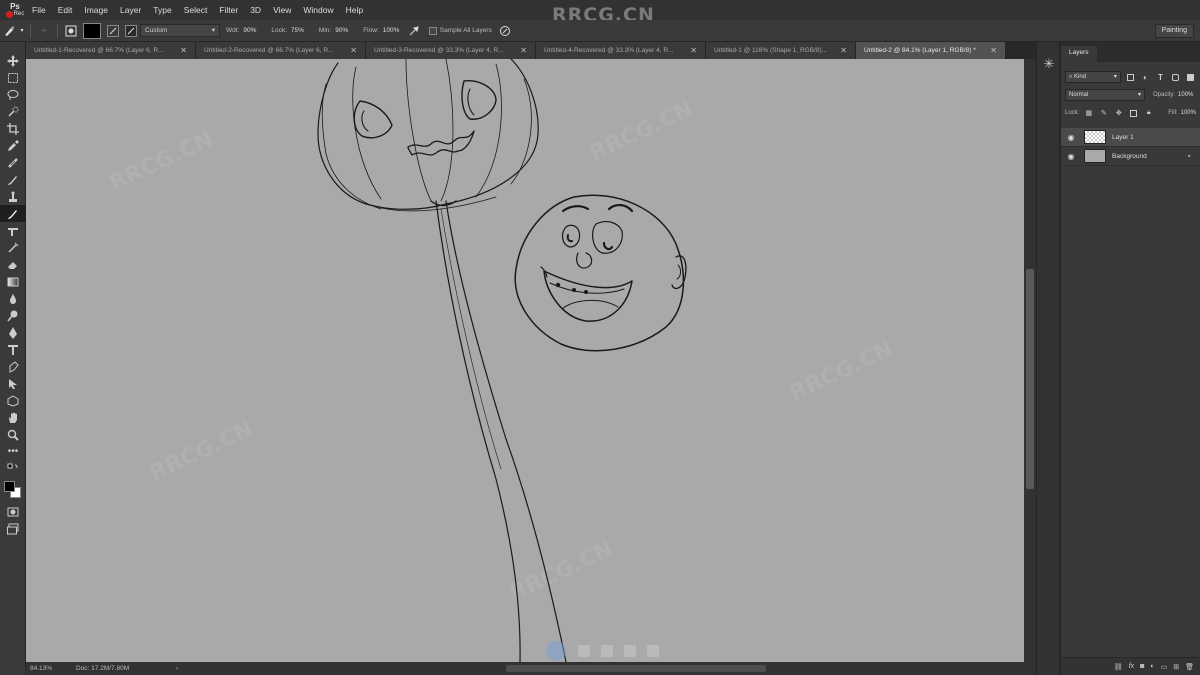  I want to click on brush-mode-icon, so click(113, 31).